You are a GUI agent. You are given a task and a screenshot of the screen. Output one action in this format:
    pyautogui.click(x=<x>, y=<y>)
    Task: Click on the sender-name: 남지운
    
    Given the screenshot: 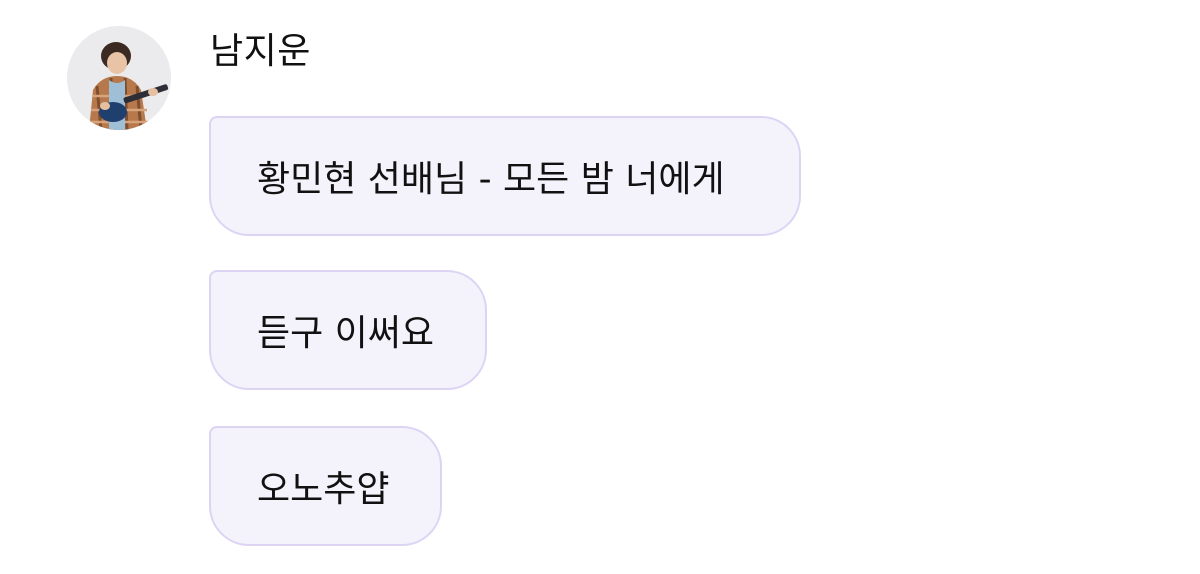 What is the action you would take?
    pyautogui.click(x=260, y=51)
    